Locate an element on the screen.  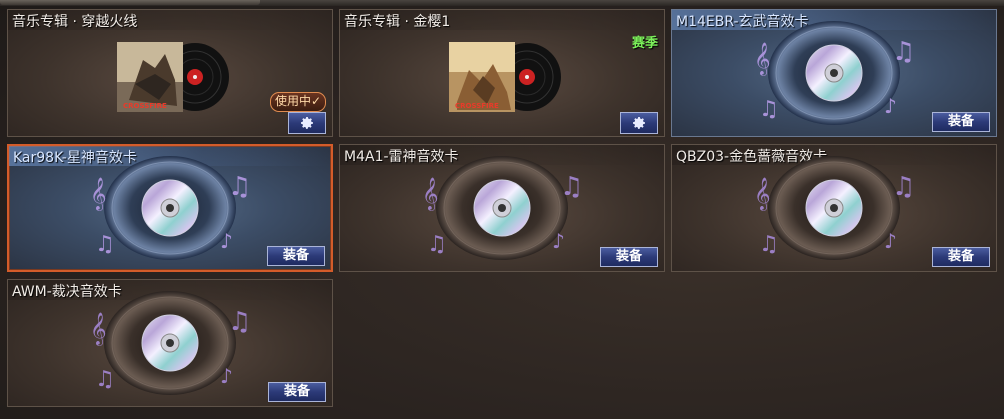
card-title: 音乐专辑 · 穿越火线 is located at coordinates (75, 22).